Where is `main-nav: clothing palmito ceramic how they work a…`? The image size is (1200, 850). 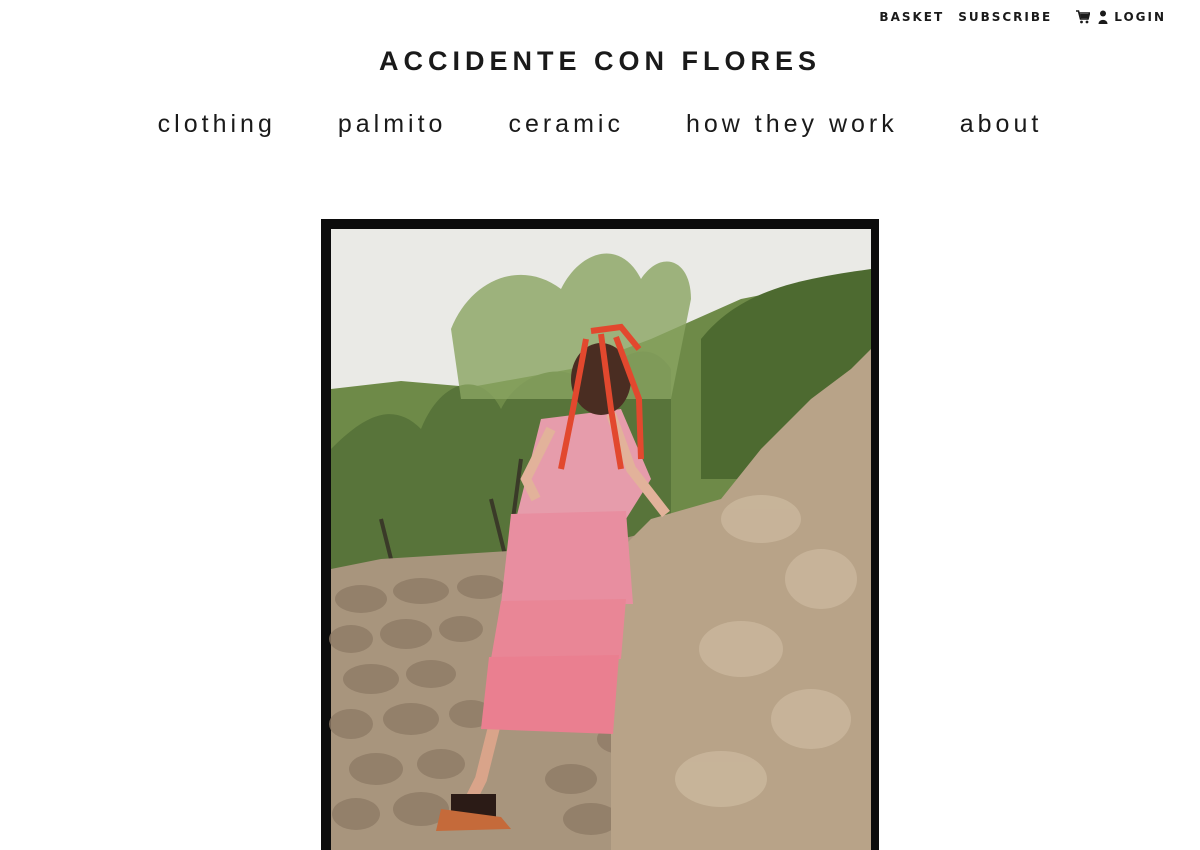 main-nav: clothing palmito ceramic how they work a… is located at coordinates (600, 124).